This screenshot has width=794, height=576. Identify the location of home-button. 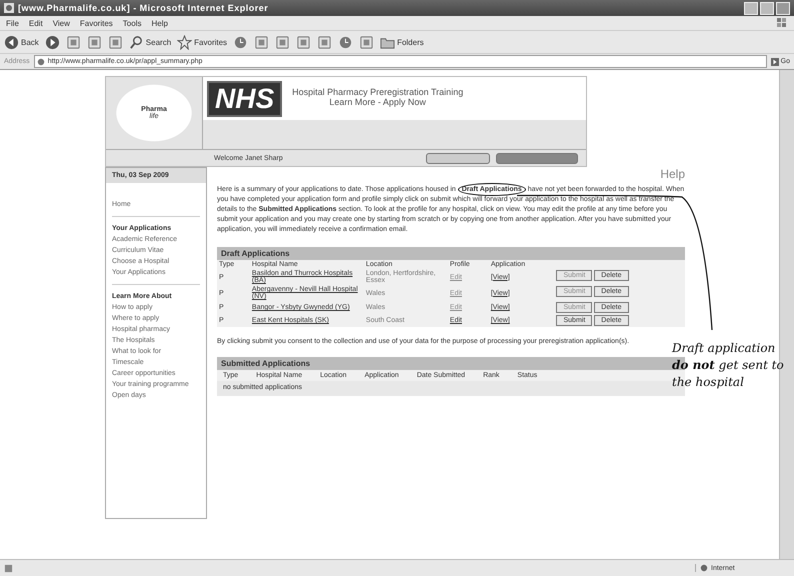
(115, 42).